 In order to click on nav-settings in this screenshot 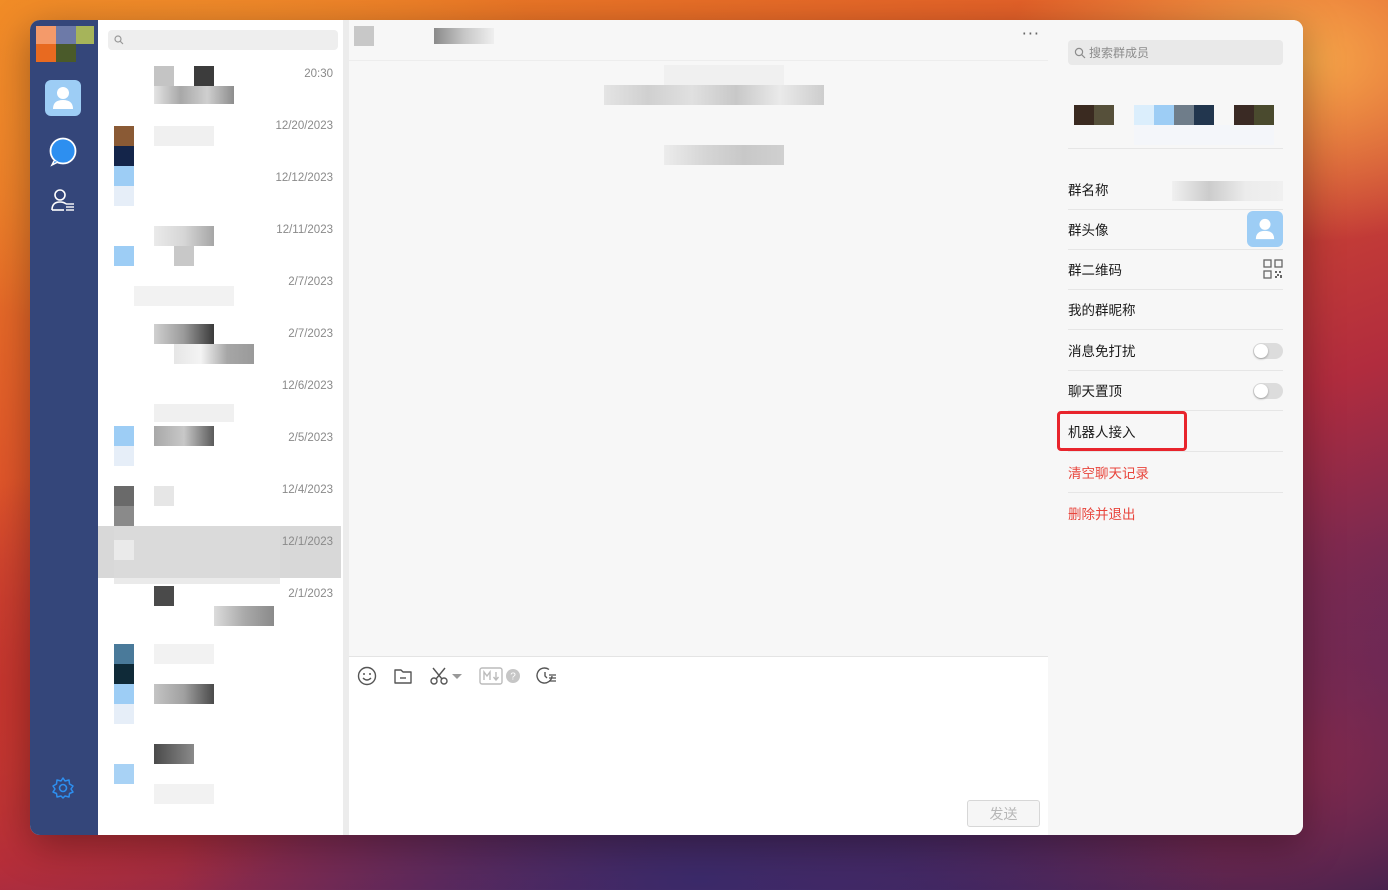, I will do `click(63, 788)`.